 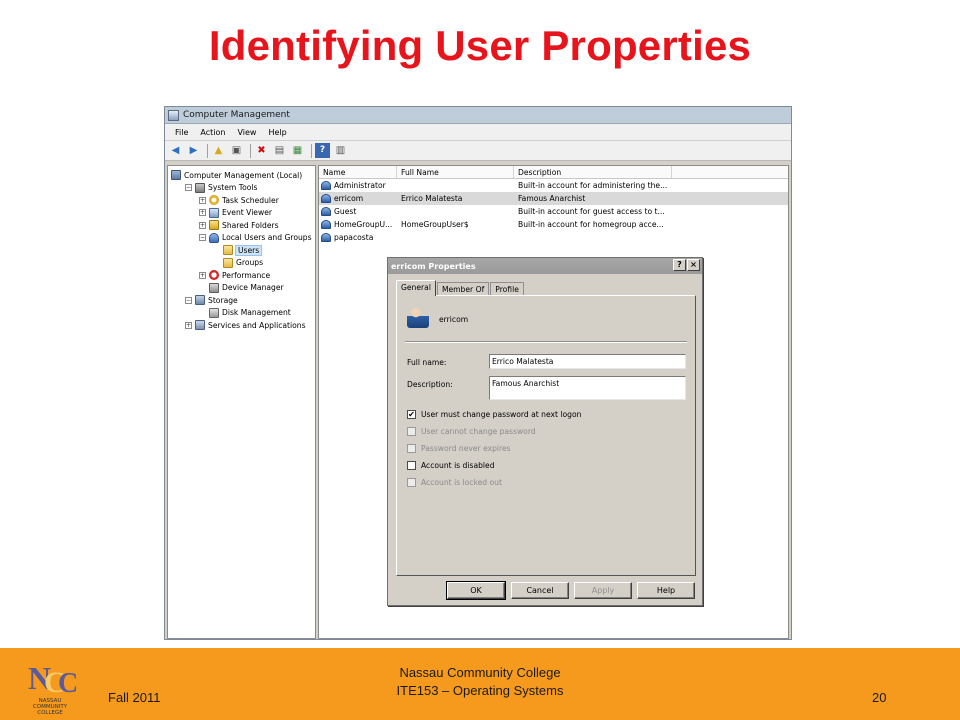 What do you see at coordinates (250, 200) in the screenshot?
I see `tree-item-label: Task Scheduler` at bounding box center [250, 200].